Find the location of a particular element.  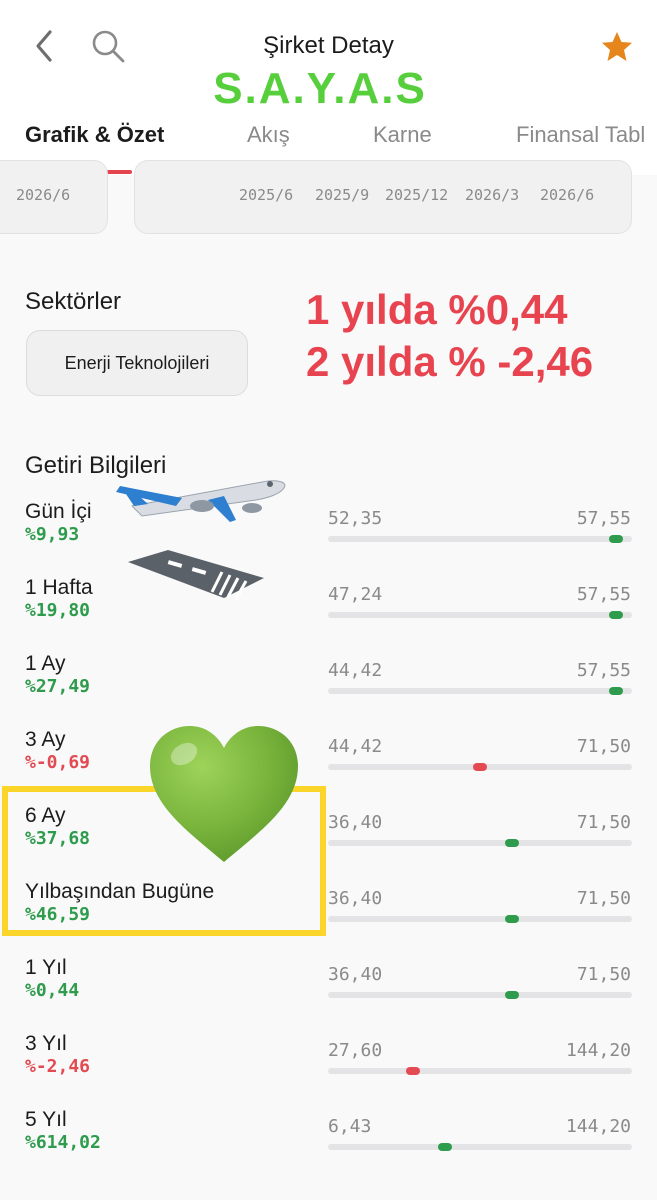

tab-grafik-ozet: Grafik & Özet is located at coordinates (94, 135).